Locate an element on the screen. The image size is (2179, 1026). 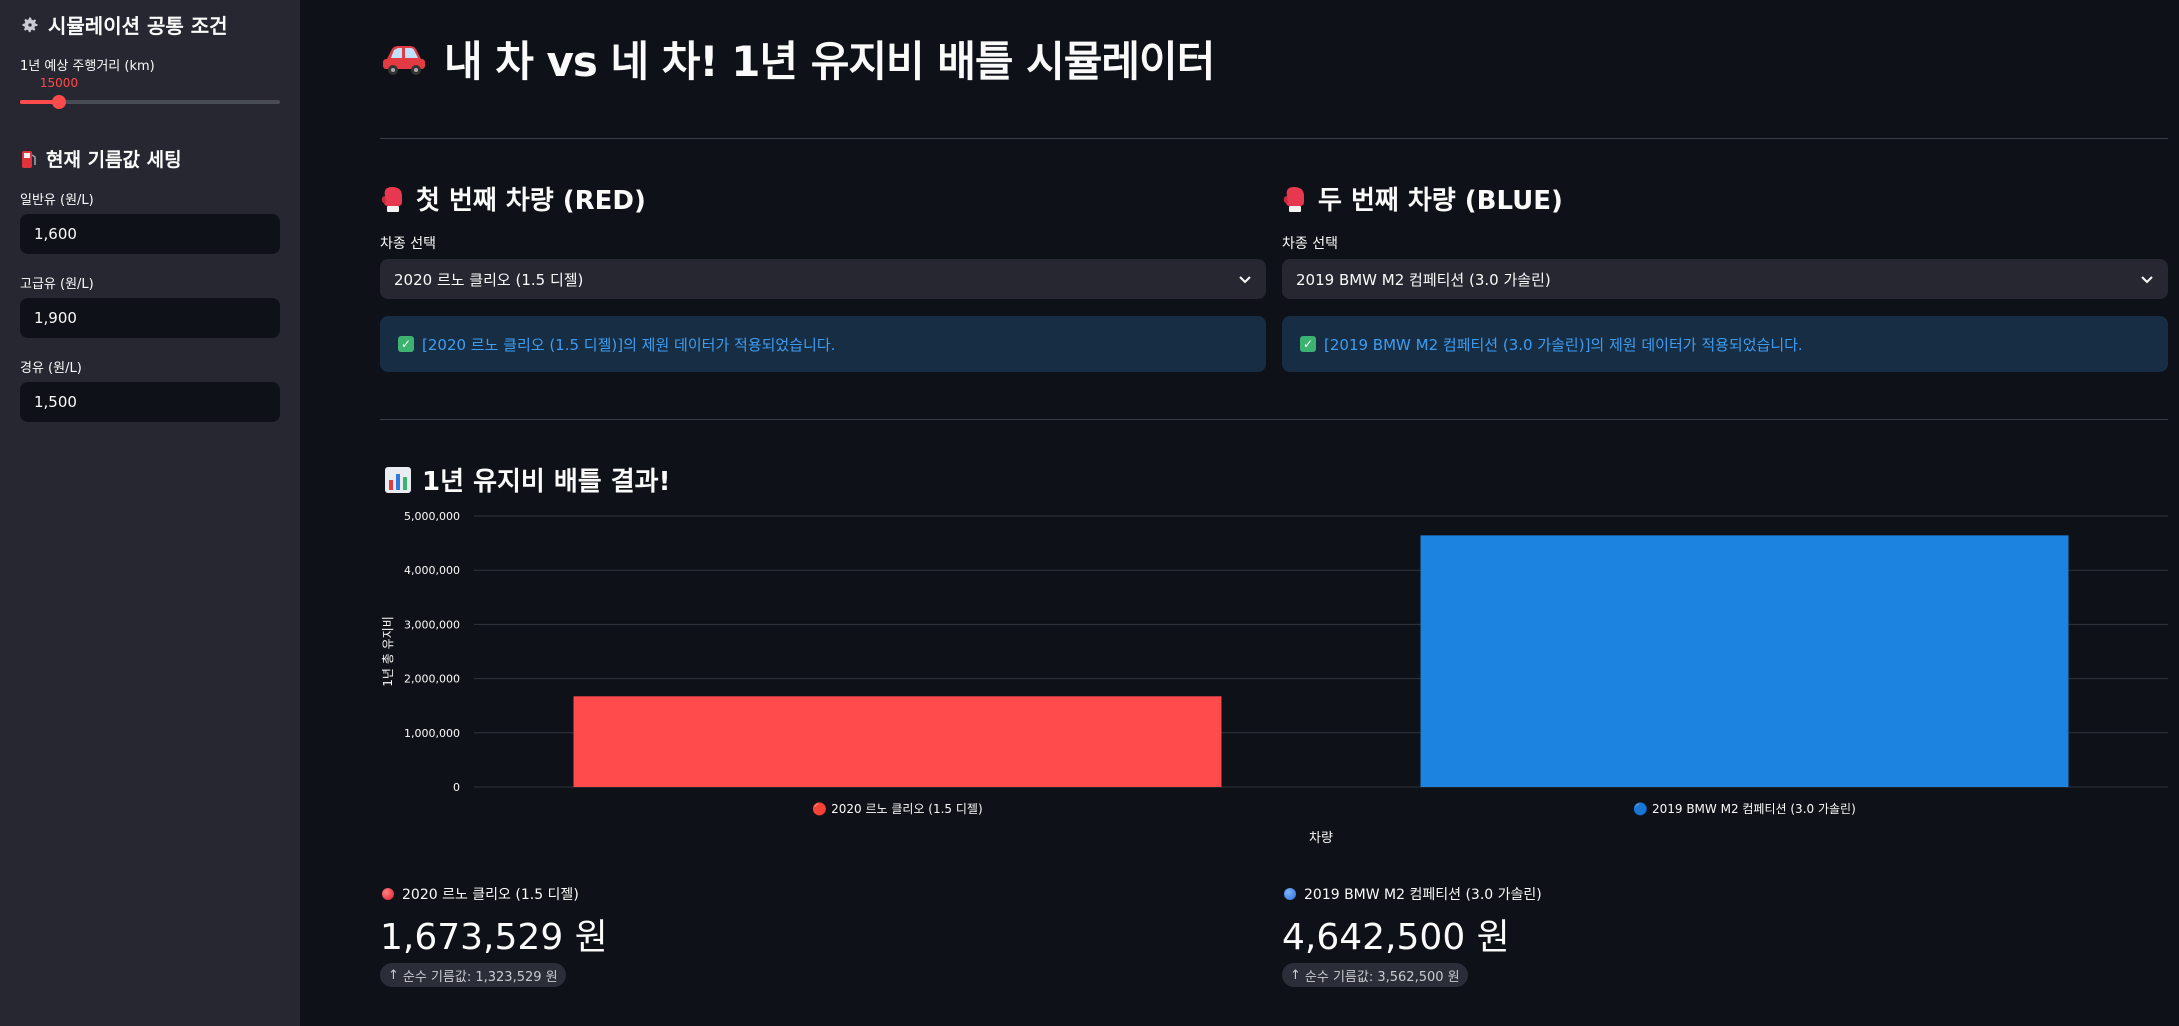
fuel-pump-icon is located at coordinates (29, 159).